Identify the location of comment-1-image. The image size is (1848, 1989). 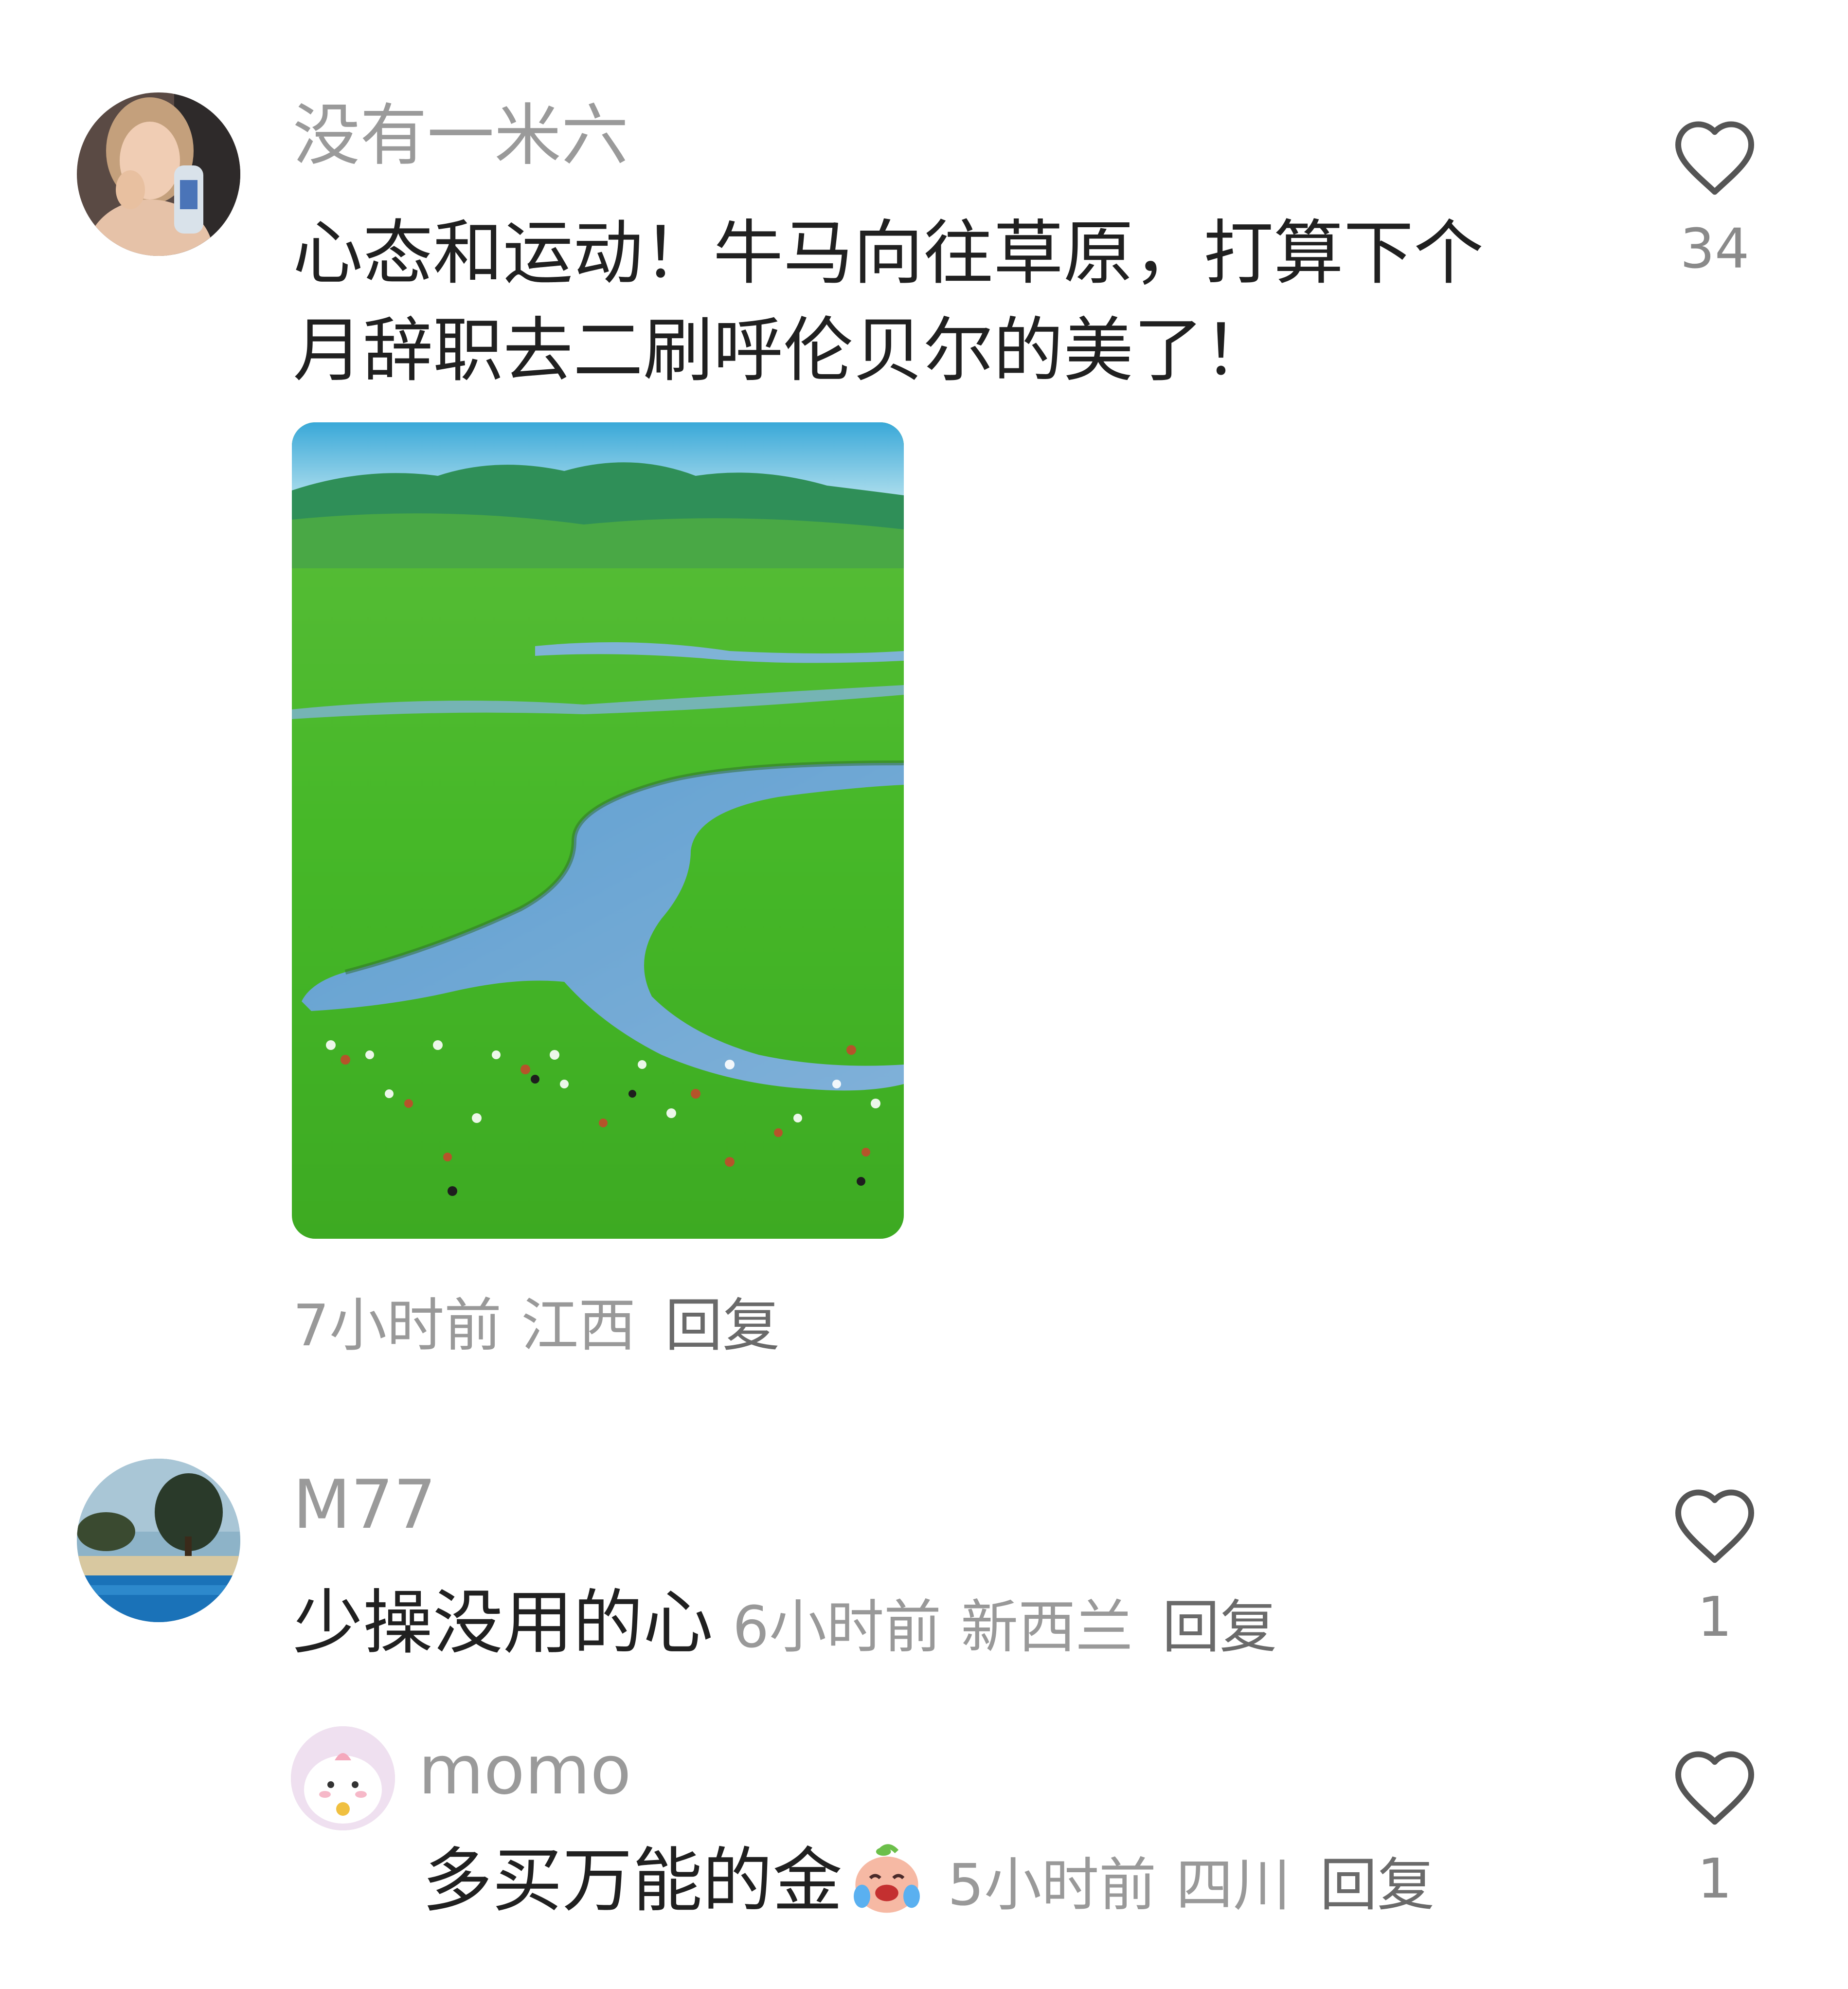
(598, 830).